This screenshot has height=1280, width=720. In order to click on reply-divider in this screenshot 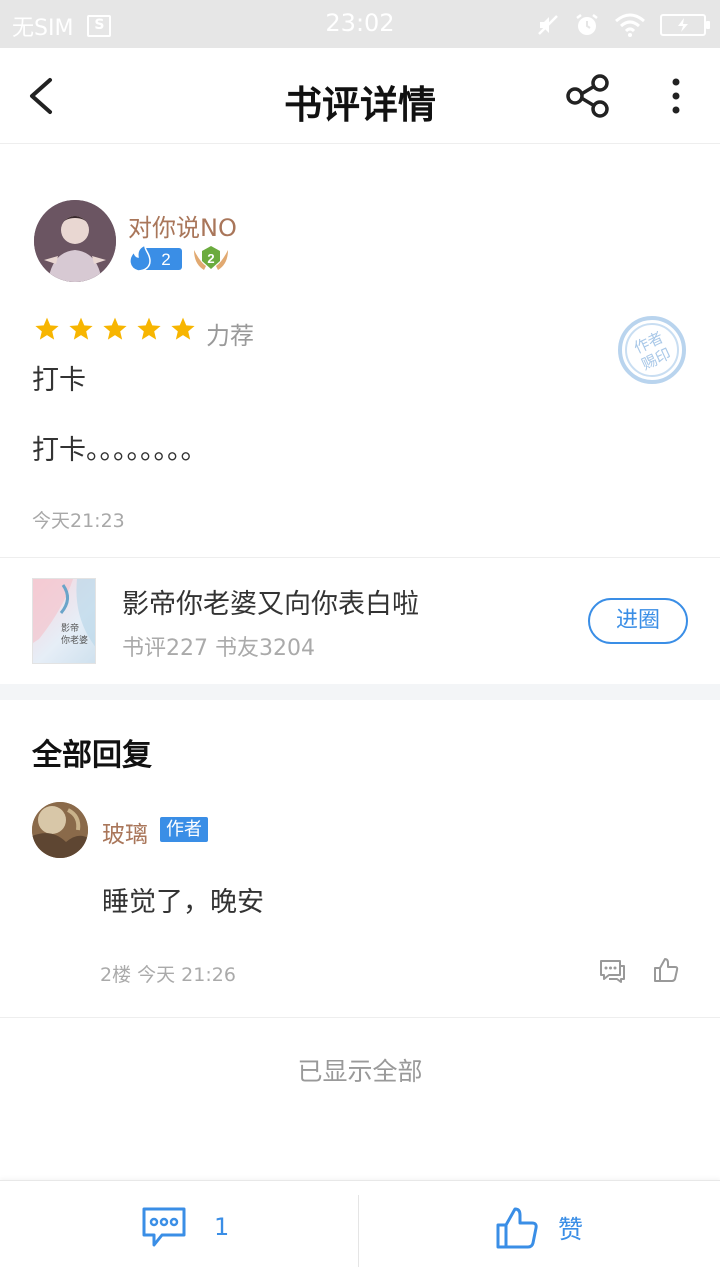, I will do `click(360, 1017)`.